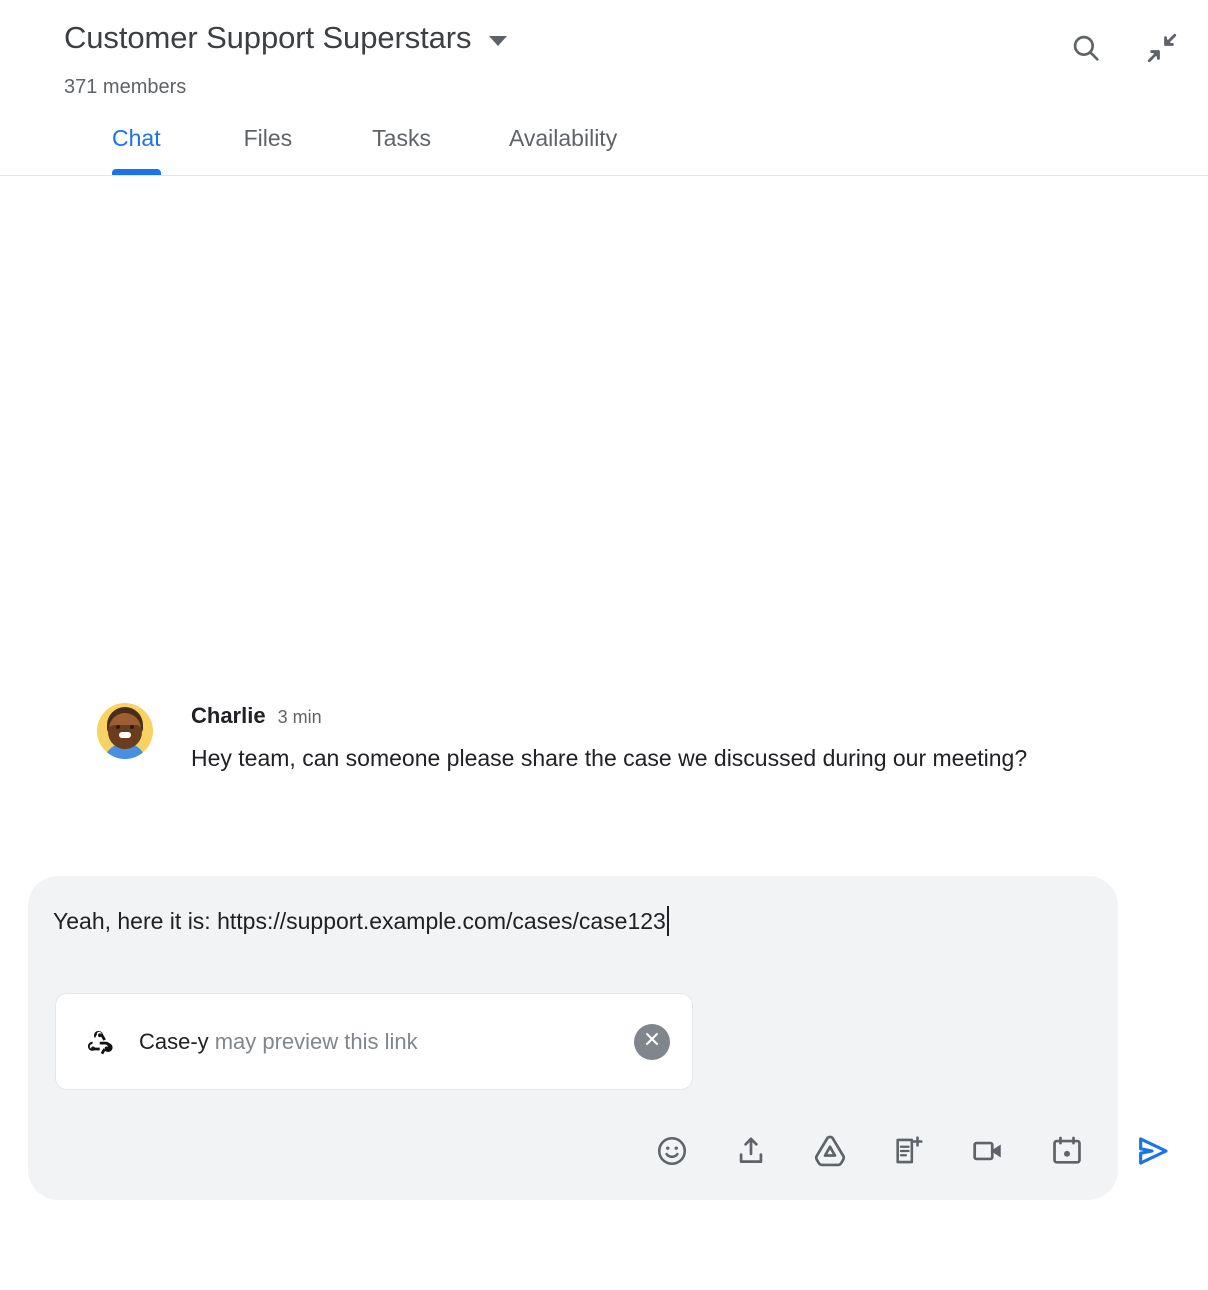 This screenshot has width=1208, height=1290. What do you see at coordinates (125, 87) in the screenshot?
I see `member-count: 371 members` at bounding box center [125, 87].